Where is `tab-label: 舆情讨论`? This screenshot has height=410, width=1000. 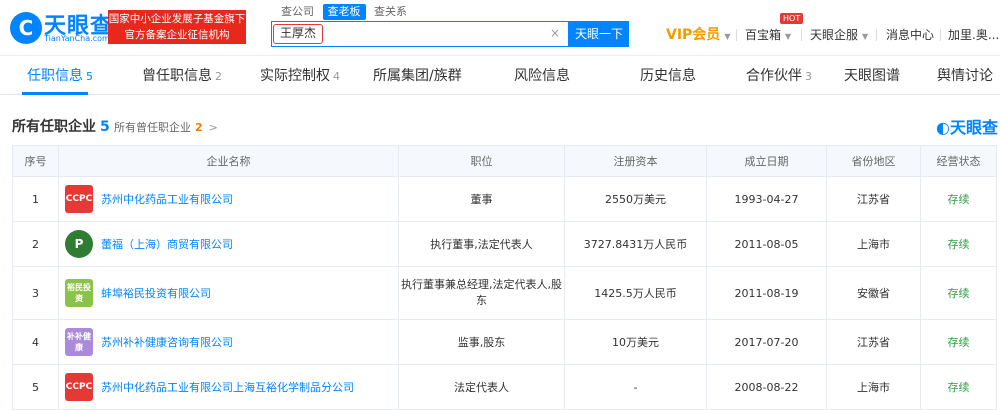
tab-label: 舆情讨论 is located at coordinates (965, 76).